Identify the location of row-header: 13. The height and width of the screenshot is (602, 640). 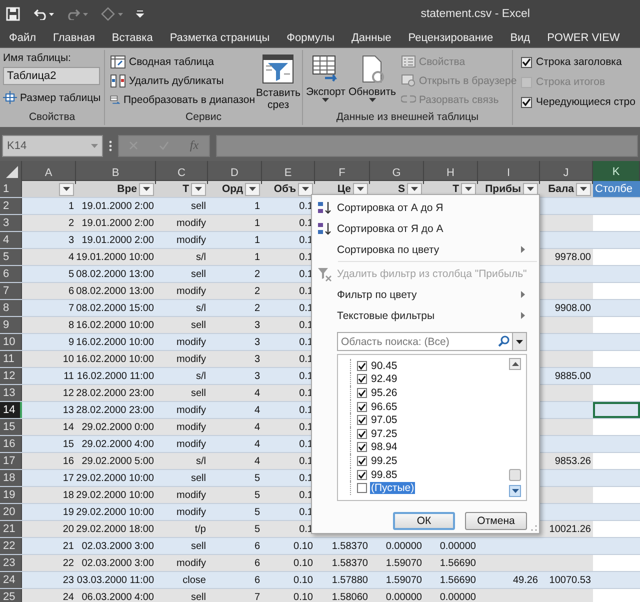
(11, 393).